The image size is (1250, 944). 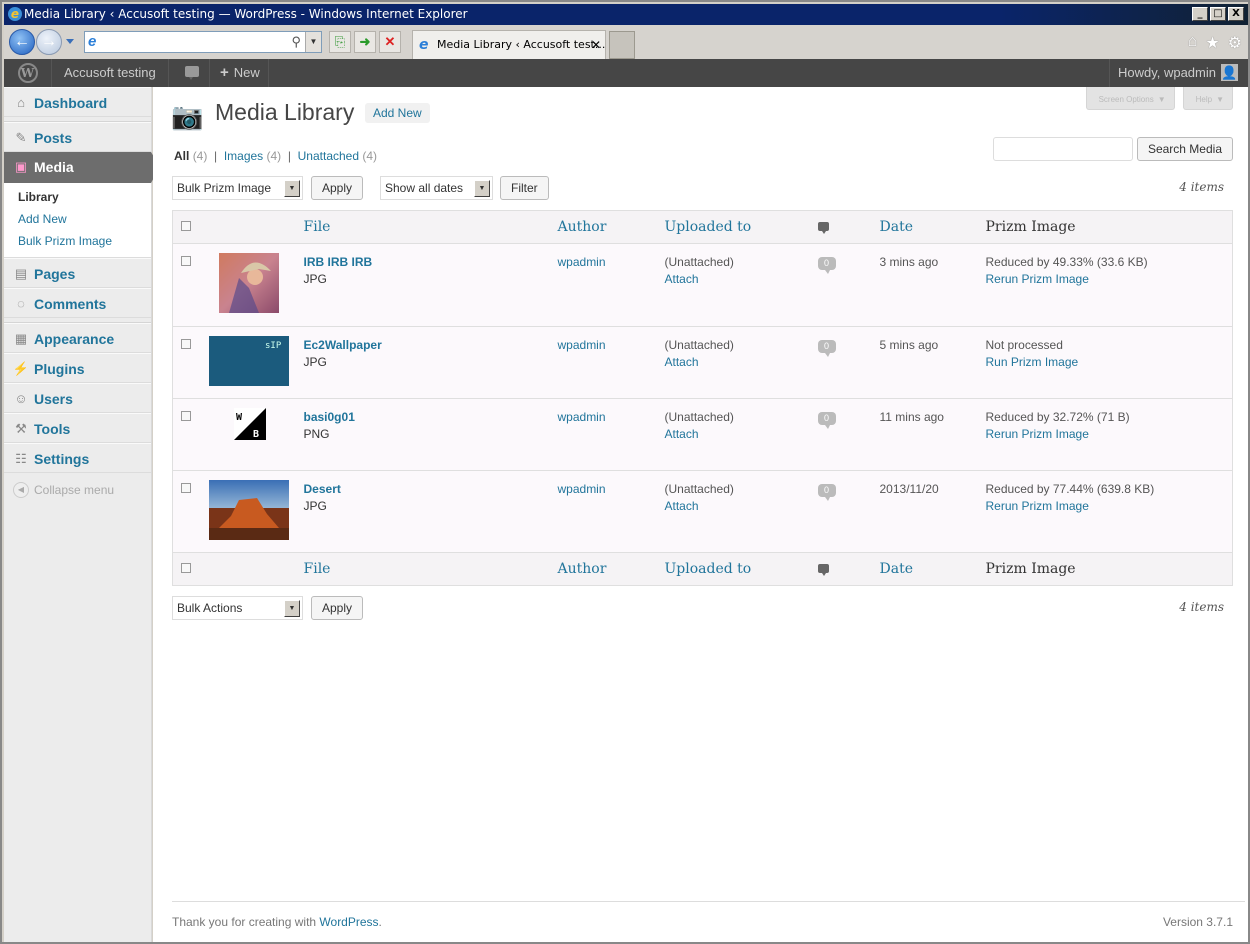 I want to click on back-button: ←, so click(x=22, y=42).